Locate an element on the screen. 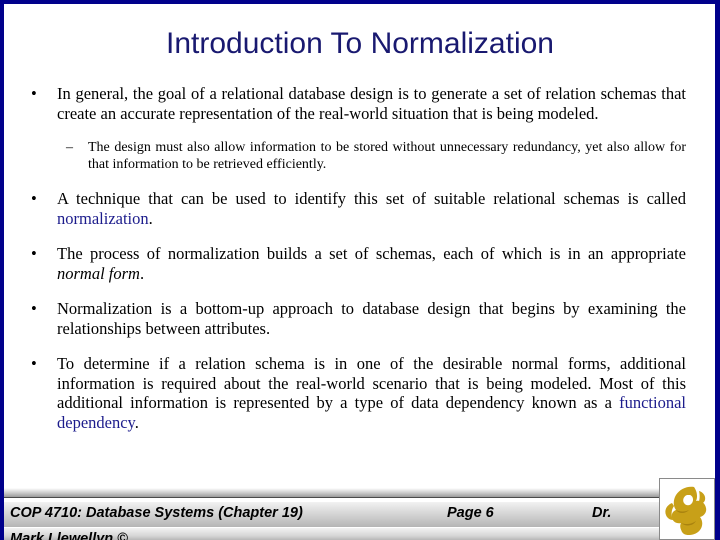  pegasus-glyph-icon is located at coordinates (686, 511).